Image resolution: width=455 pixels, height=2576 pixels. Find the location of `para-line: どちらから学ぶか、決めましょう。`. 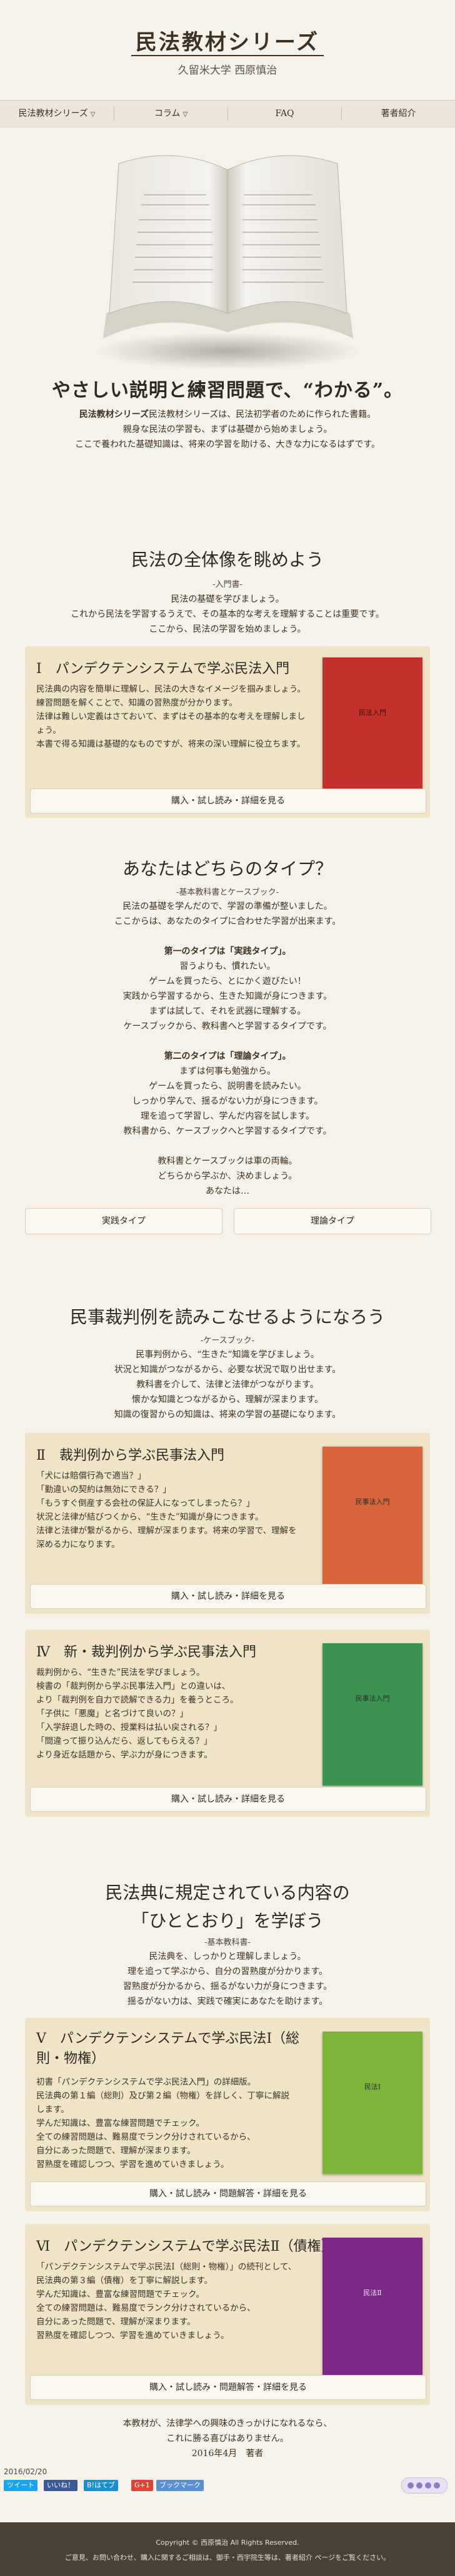

para-line: どちらから学ぶか、決めましょう。 is located at coordinates (228, 1176).